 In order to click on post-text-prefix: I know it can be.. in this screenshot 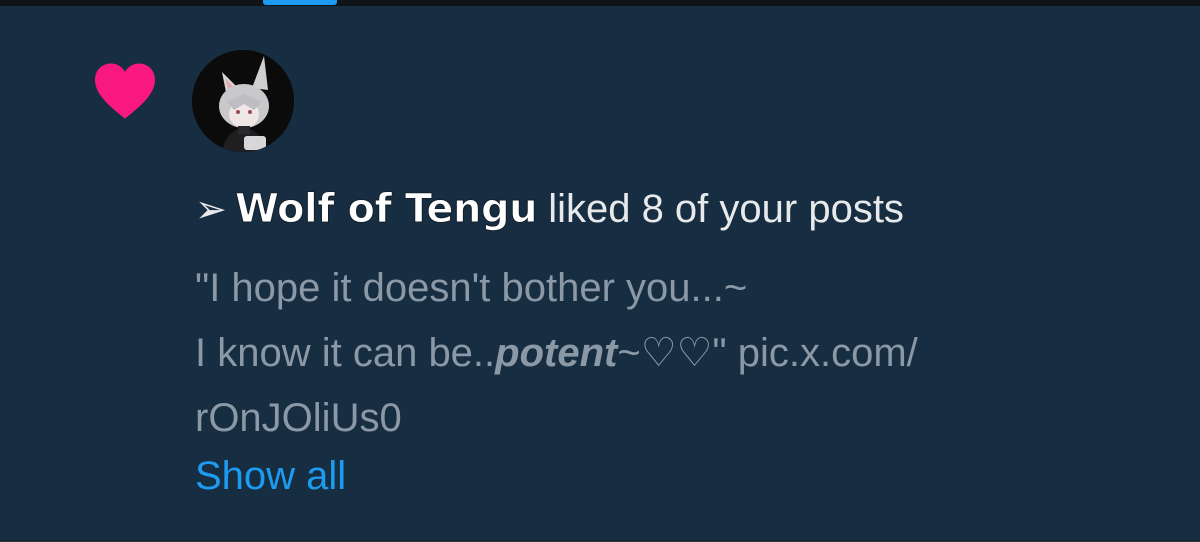, I will do `click(345, 353)`.